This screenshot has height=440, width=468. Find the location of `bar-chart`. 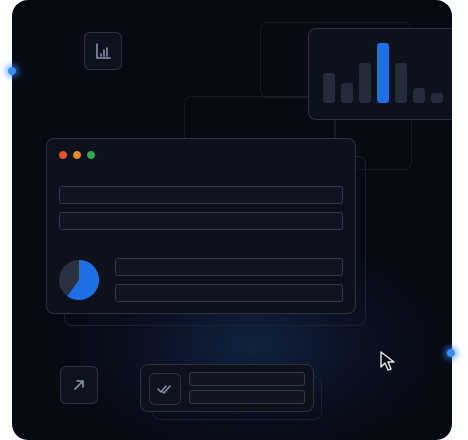

bar-chart is located at coordinates (384, 73).